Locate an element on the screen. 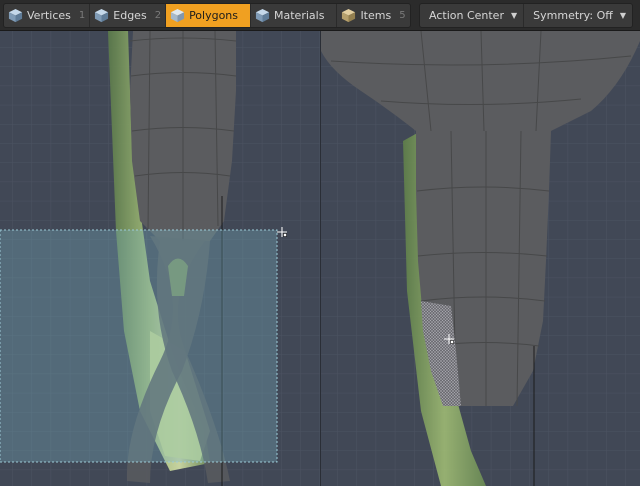  items-cube-icon is located at coordinates (349, 15).